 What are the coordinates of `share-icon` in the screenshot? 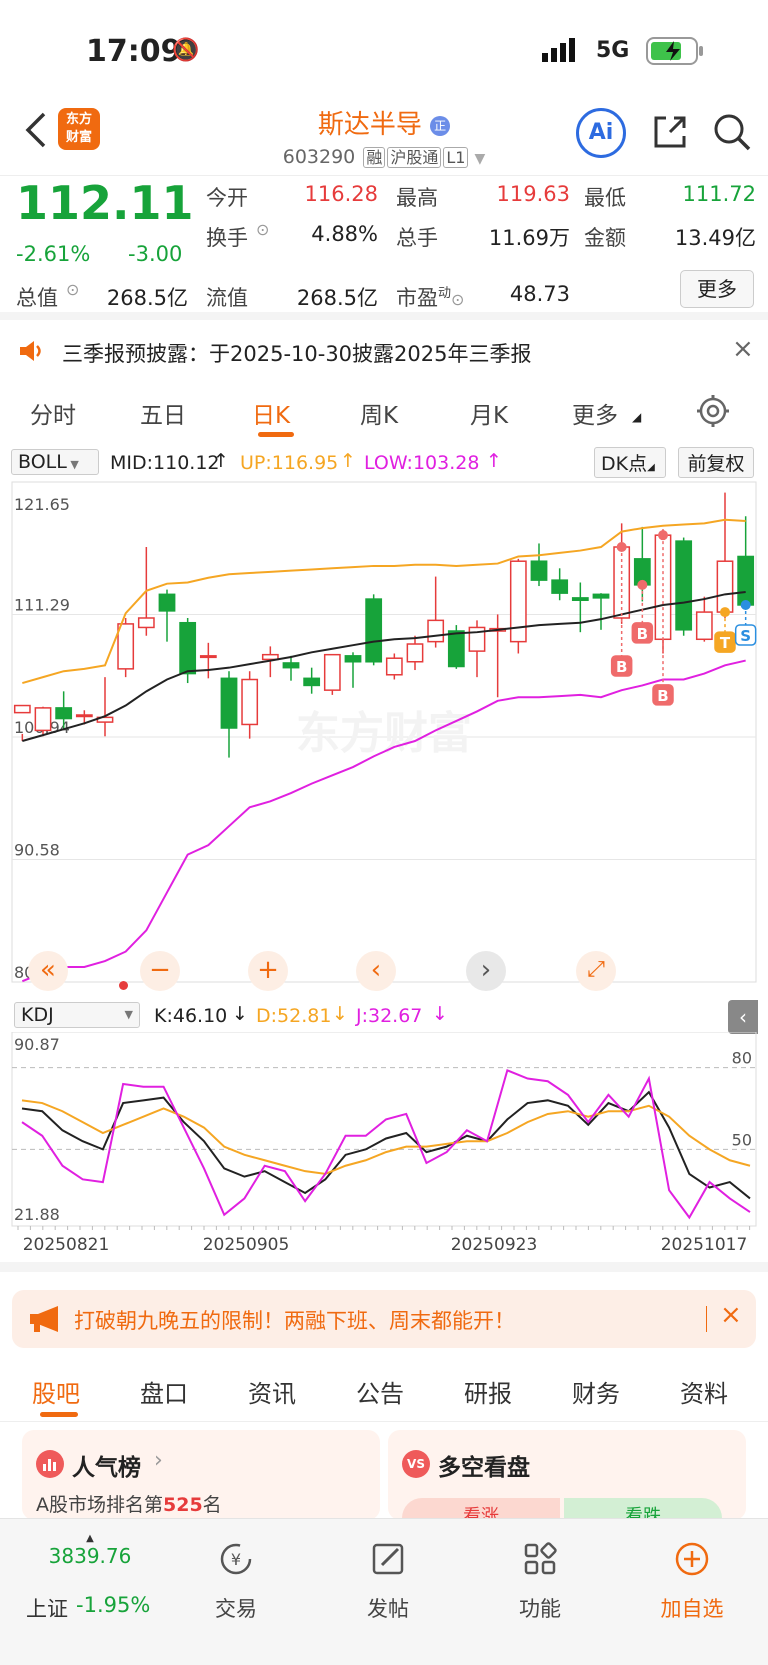 It's located at (670, 134).